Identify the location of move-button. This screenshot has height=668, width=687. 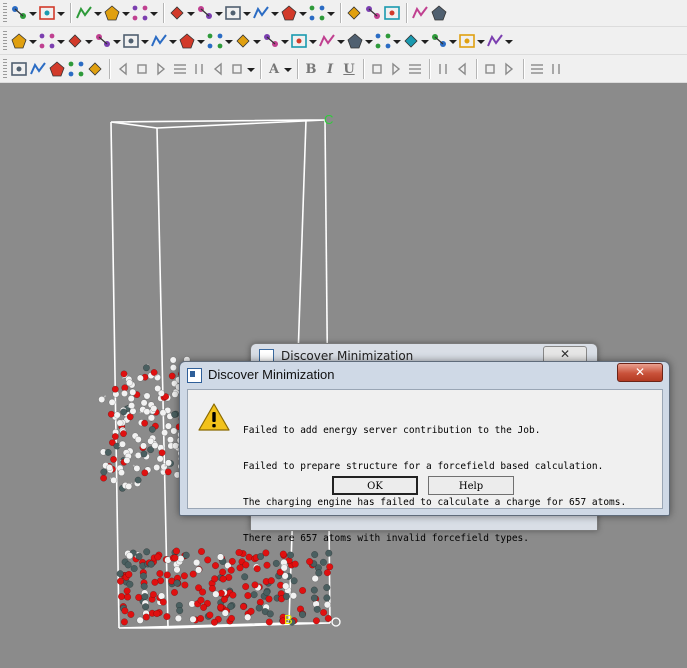
(241, 69).